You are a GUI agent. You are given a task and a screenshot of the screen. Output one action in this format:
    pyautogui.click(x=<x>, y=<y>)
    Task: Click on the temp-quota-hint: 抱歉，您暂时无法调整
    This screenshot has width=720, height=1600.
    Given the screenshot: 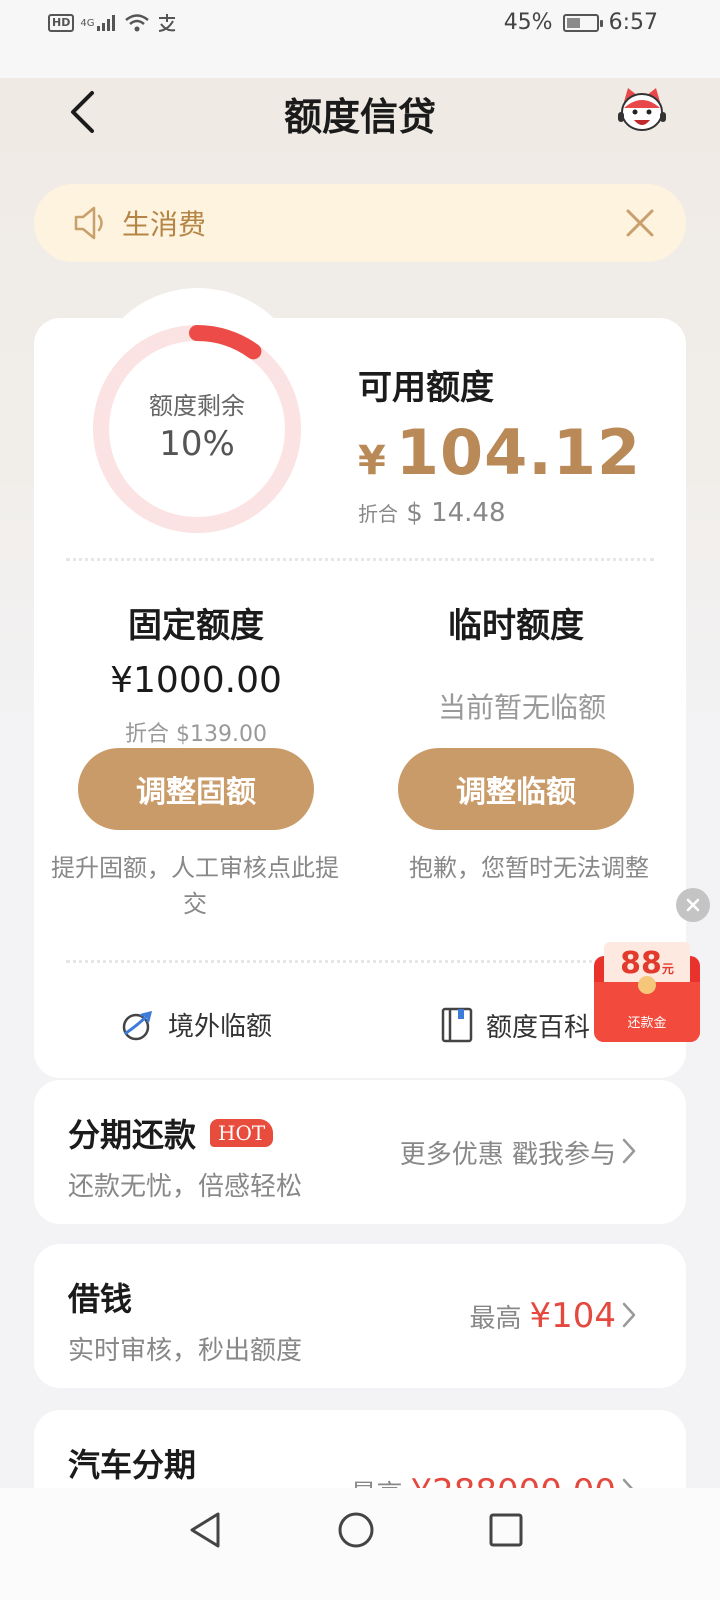 What is the action you would take?
    pyautogui.click(x=529, y=868)
    